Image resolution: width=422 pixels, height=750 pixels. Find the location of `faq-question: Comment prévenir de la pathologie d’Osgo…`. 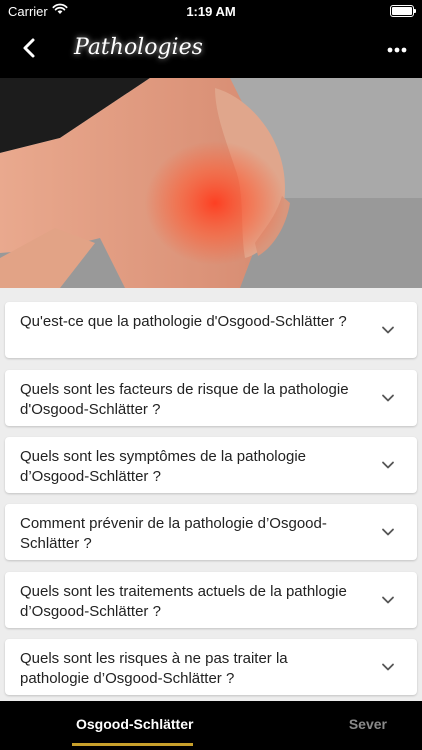

faq-question: Comment prévenir de la pathologie d’Osgo… is located at coordinates (173, 533).